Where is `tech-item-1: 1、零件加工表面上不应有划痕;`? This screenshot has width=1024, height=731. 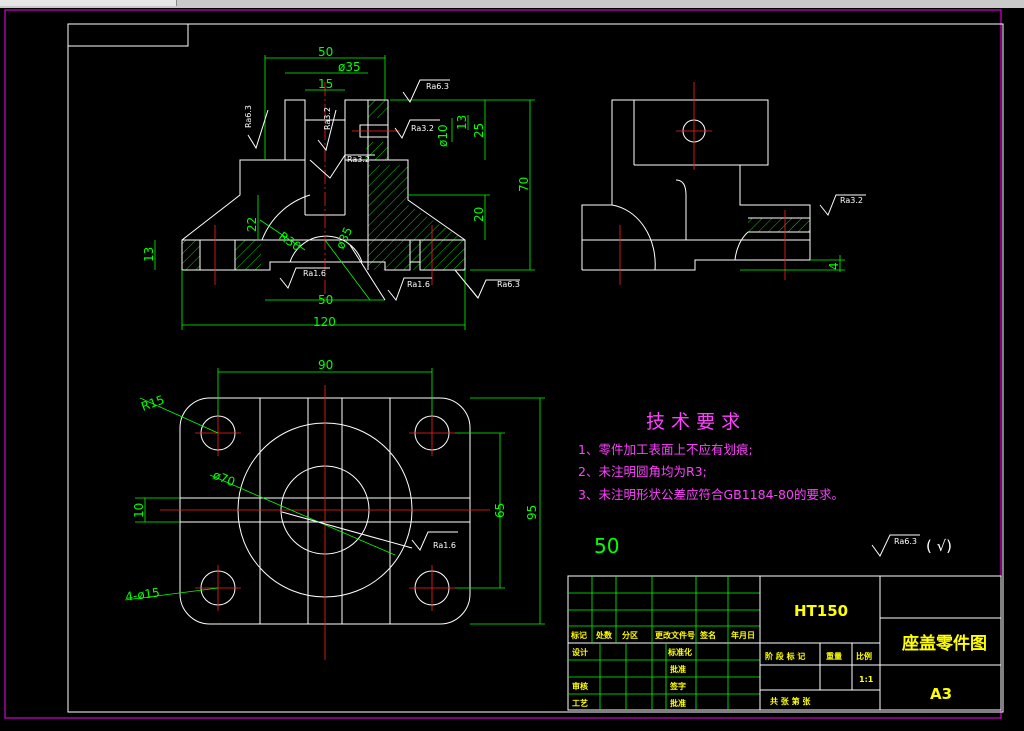
tech-item-1: 1、零件加工表面上不应有划痕; is located at coordinates (665, 449).